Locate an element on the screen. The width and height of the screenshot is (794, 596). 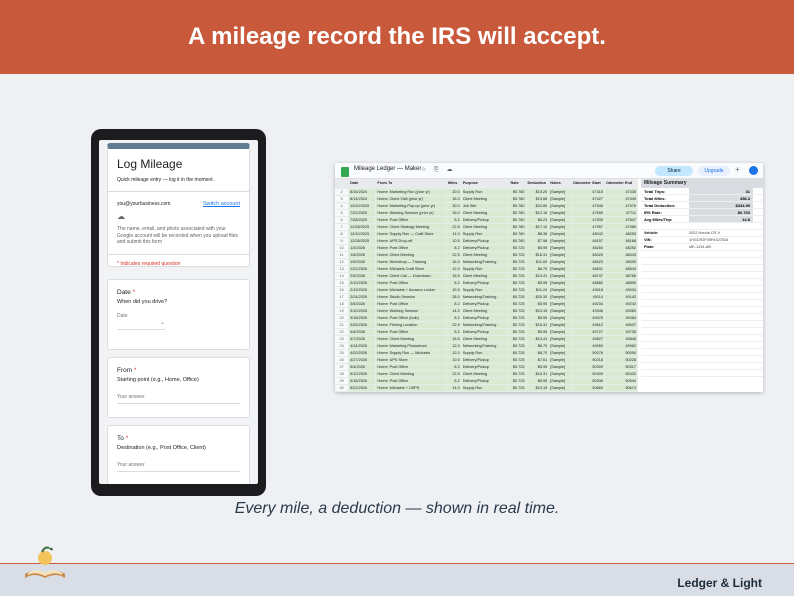
column-header is located at coordinates (342, 184).